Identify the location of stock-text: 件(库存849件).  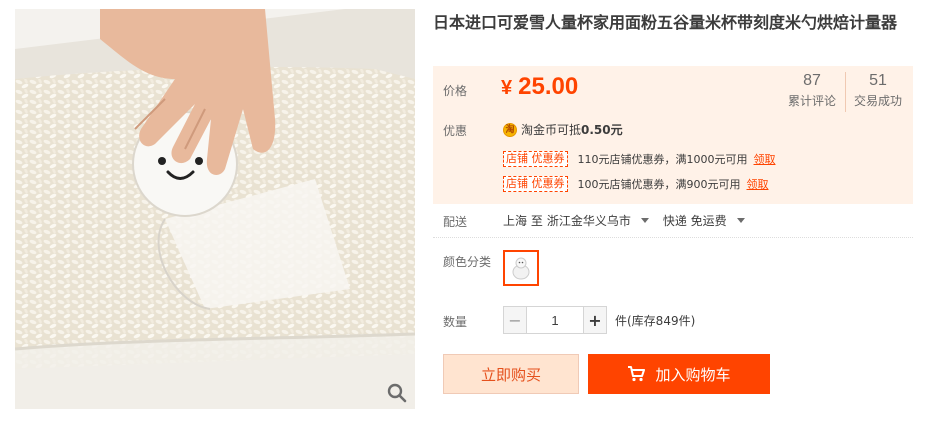
(655, 320).